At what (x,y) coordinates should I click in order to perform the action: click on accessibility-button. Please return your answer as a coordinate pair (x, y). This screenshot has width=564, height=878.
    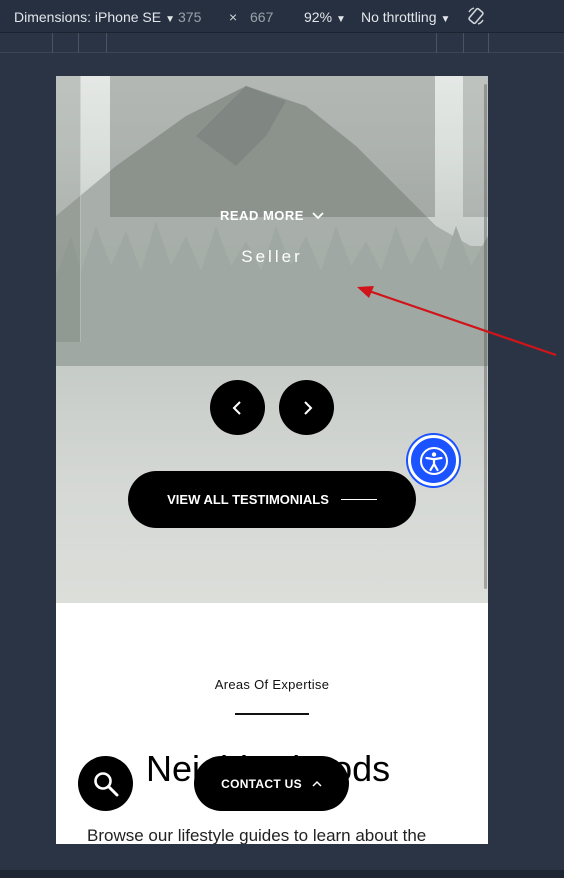
    Looking at the image, I should click on (433, 460).